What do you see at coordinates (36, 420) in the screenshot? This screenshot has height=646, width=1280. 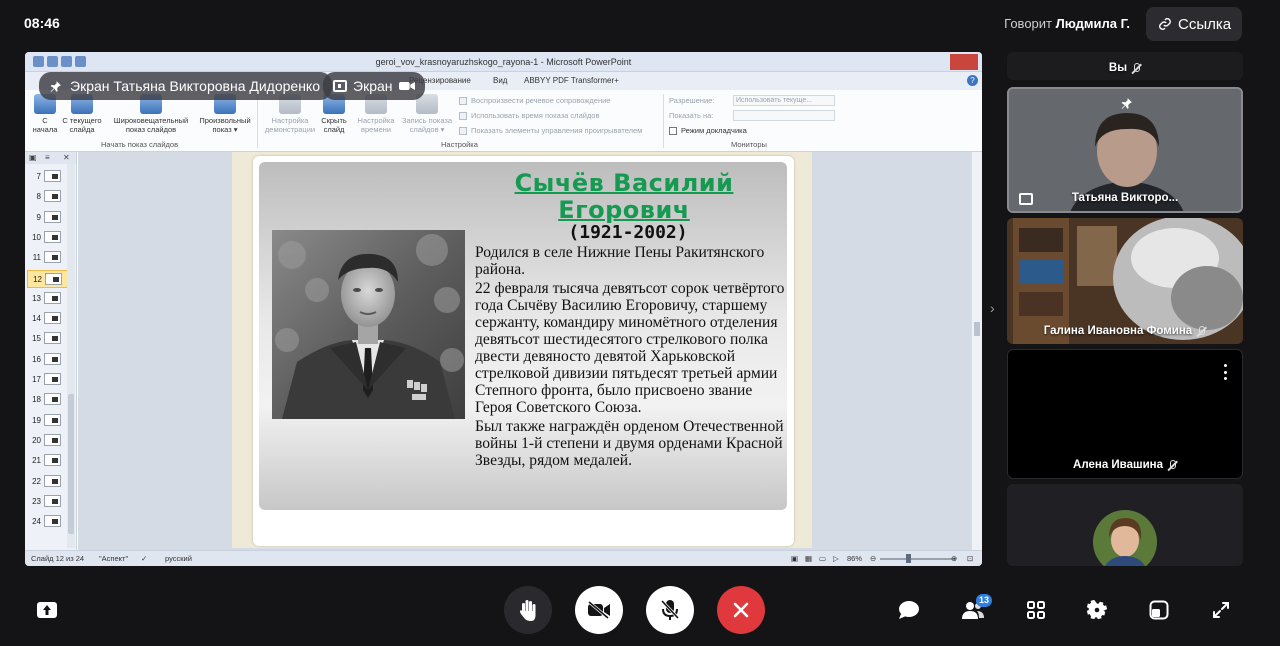 I see `slide-thumbnail-number: 19` at bounding box center [36, 420].